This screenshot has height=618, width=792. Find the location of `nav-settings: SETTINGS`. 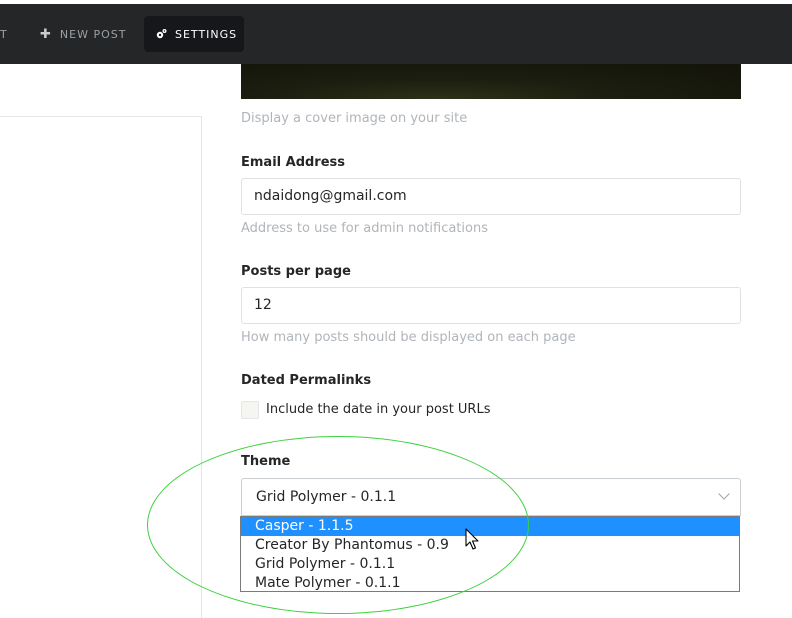

nav-settings: SETTINGS is located at coordinates (194, 34).